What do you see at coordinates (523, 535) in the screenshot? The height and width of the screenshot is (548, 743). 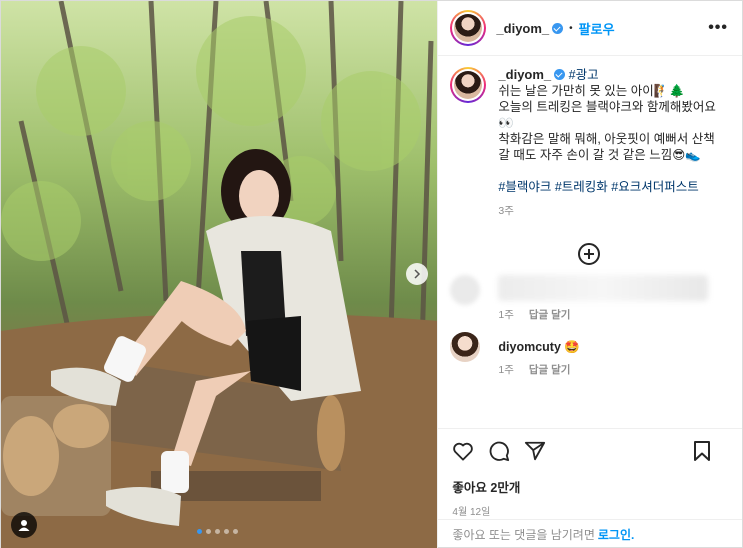 I see `login-prompt-text: 좋아요 또는 댓글을 남기려면` at bounding box center [523, 535].